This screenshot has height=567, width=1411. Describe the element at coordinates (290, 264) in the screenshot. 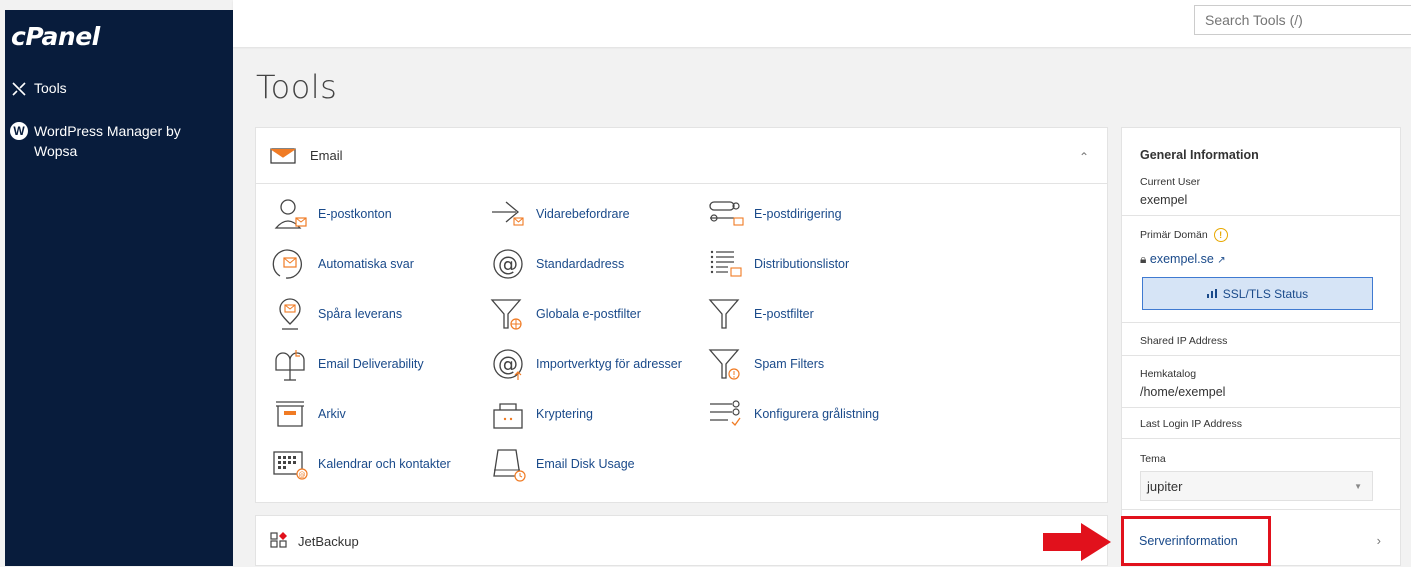

I see `autoresponders-icon` at that location.